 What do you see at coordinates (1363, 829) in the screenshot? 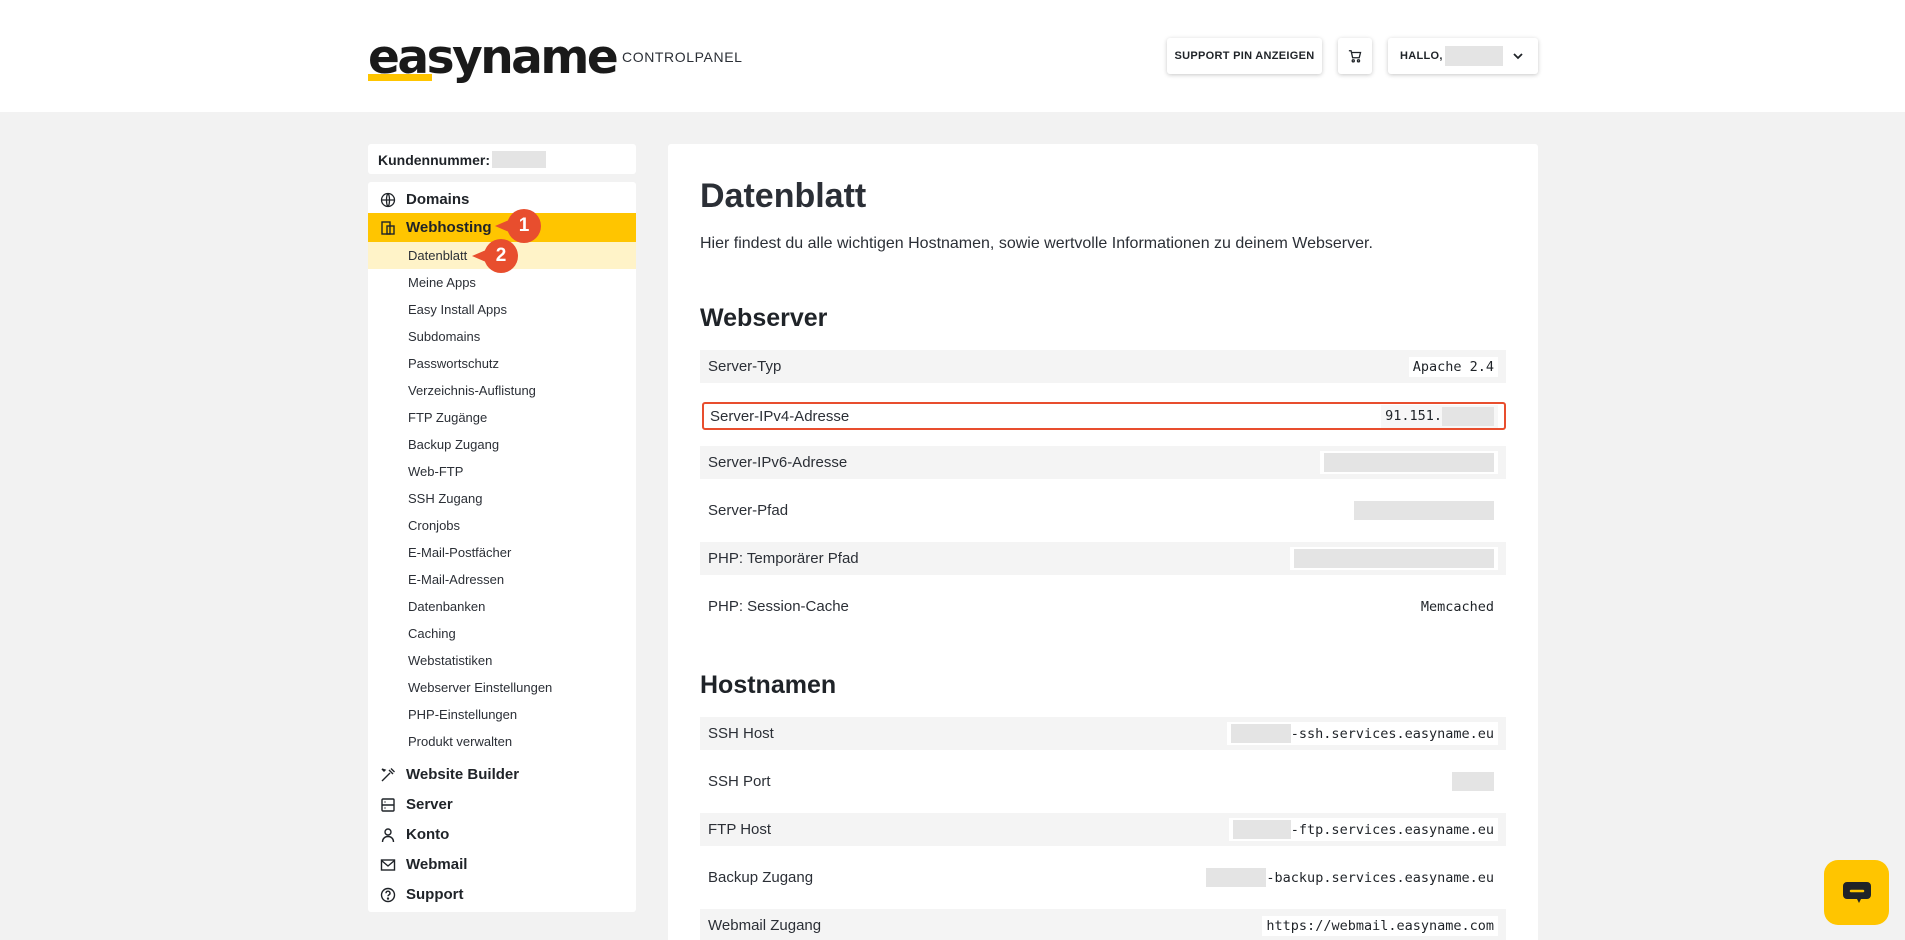
I see `info-value: -ftp.services.easyname.eu` at bounding box center [1363, 829].